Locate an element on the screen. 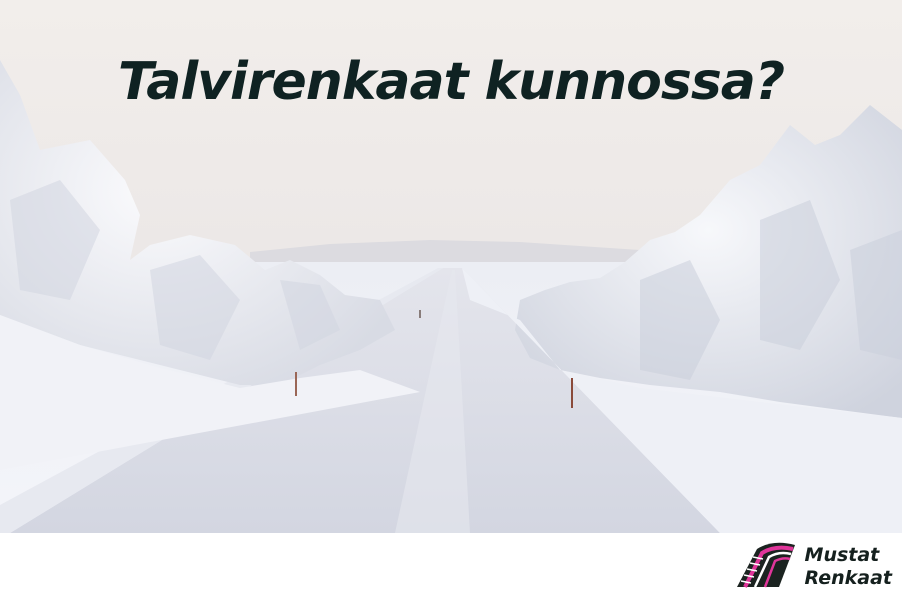  brand-name: Mustat Renkaat is located at coordinates (848, 567).